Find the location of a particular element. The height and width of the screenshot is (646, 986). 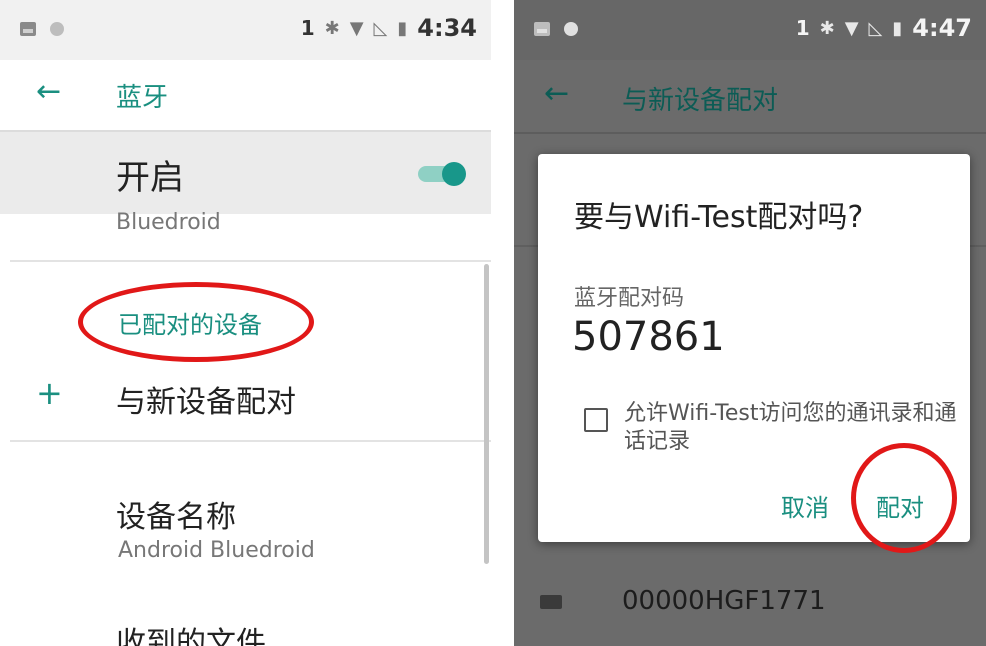

pairing-code: 507861 is located at coordinates (648, 337).